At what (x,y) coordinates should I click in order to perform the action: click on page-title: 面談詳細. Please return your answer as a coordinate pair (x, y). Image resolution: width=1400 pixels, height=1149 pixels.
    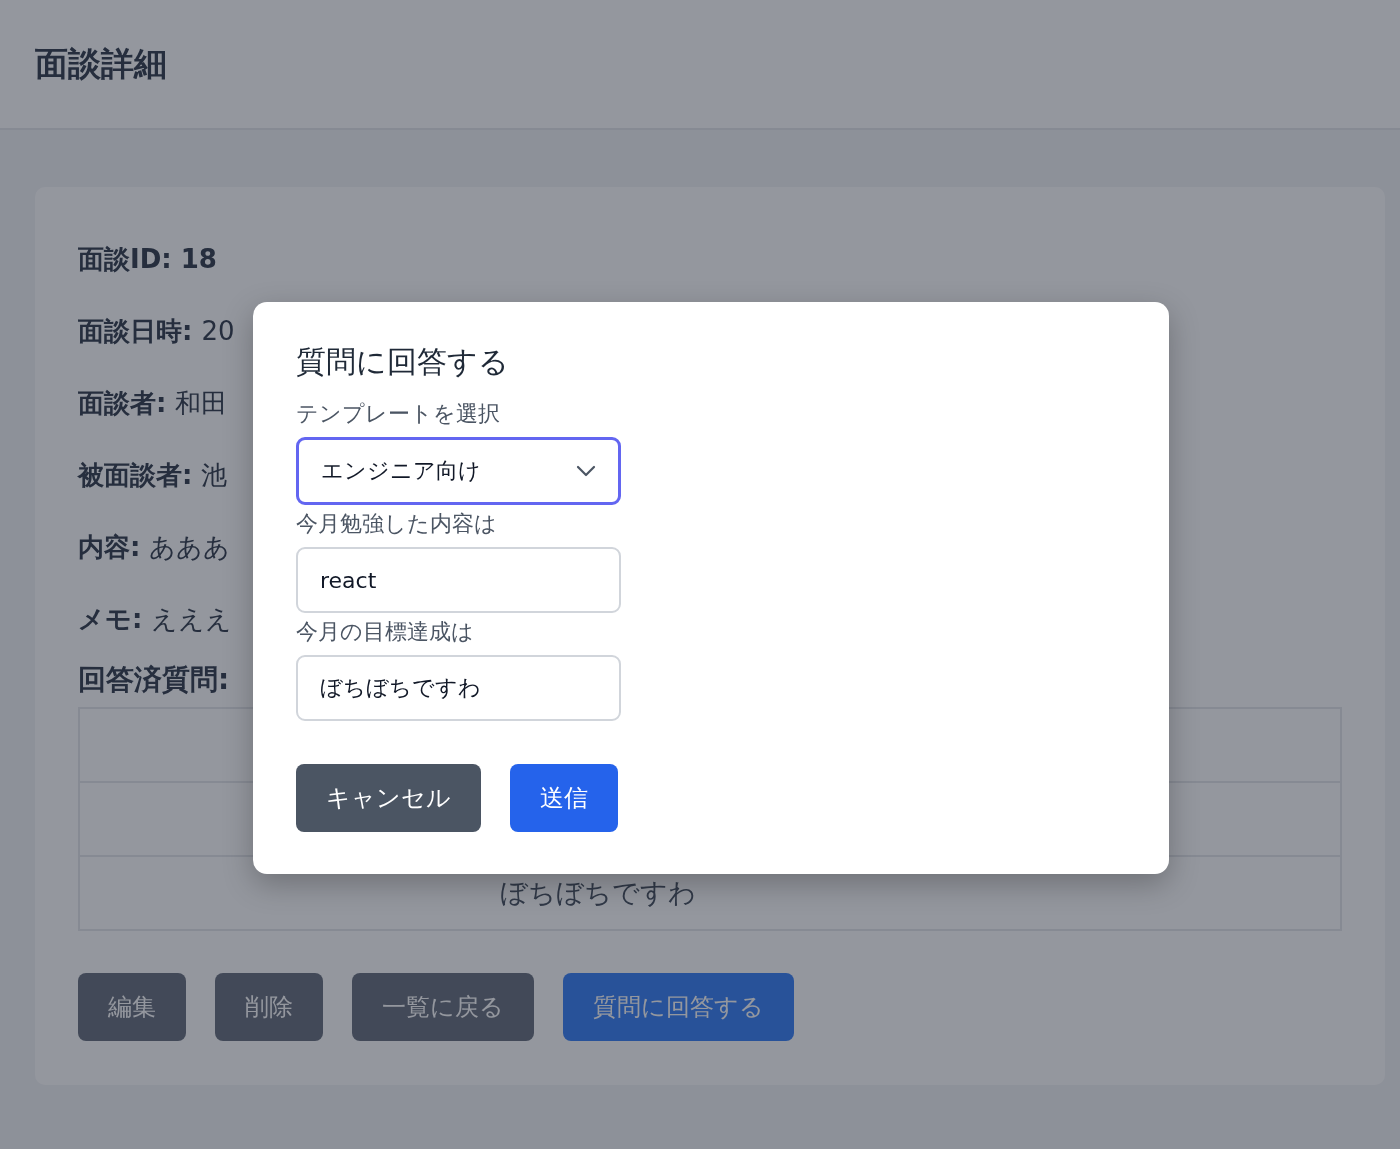
    Looking at the image, I should click on (101, 63).